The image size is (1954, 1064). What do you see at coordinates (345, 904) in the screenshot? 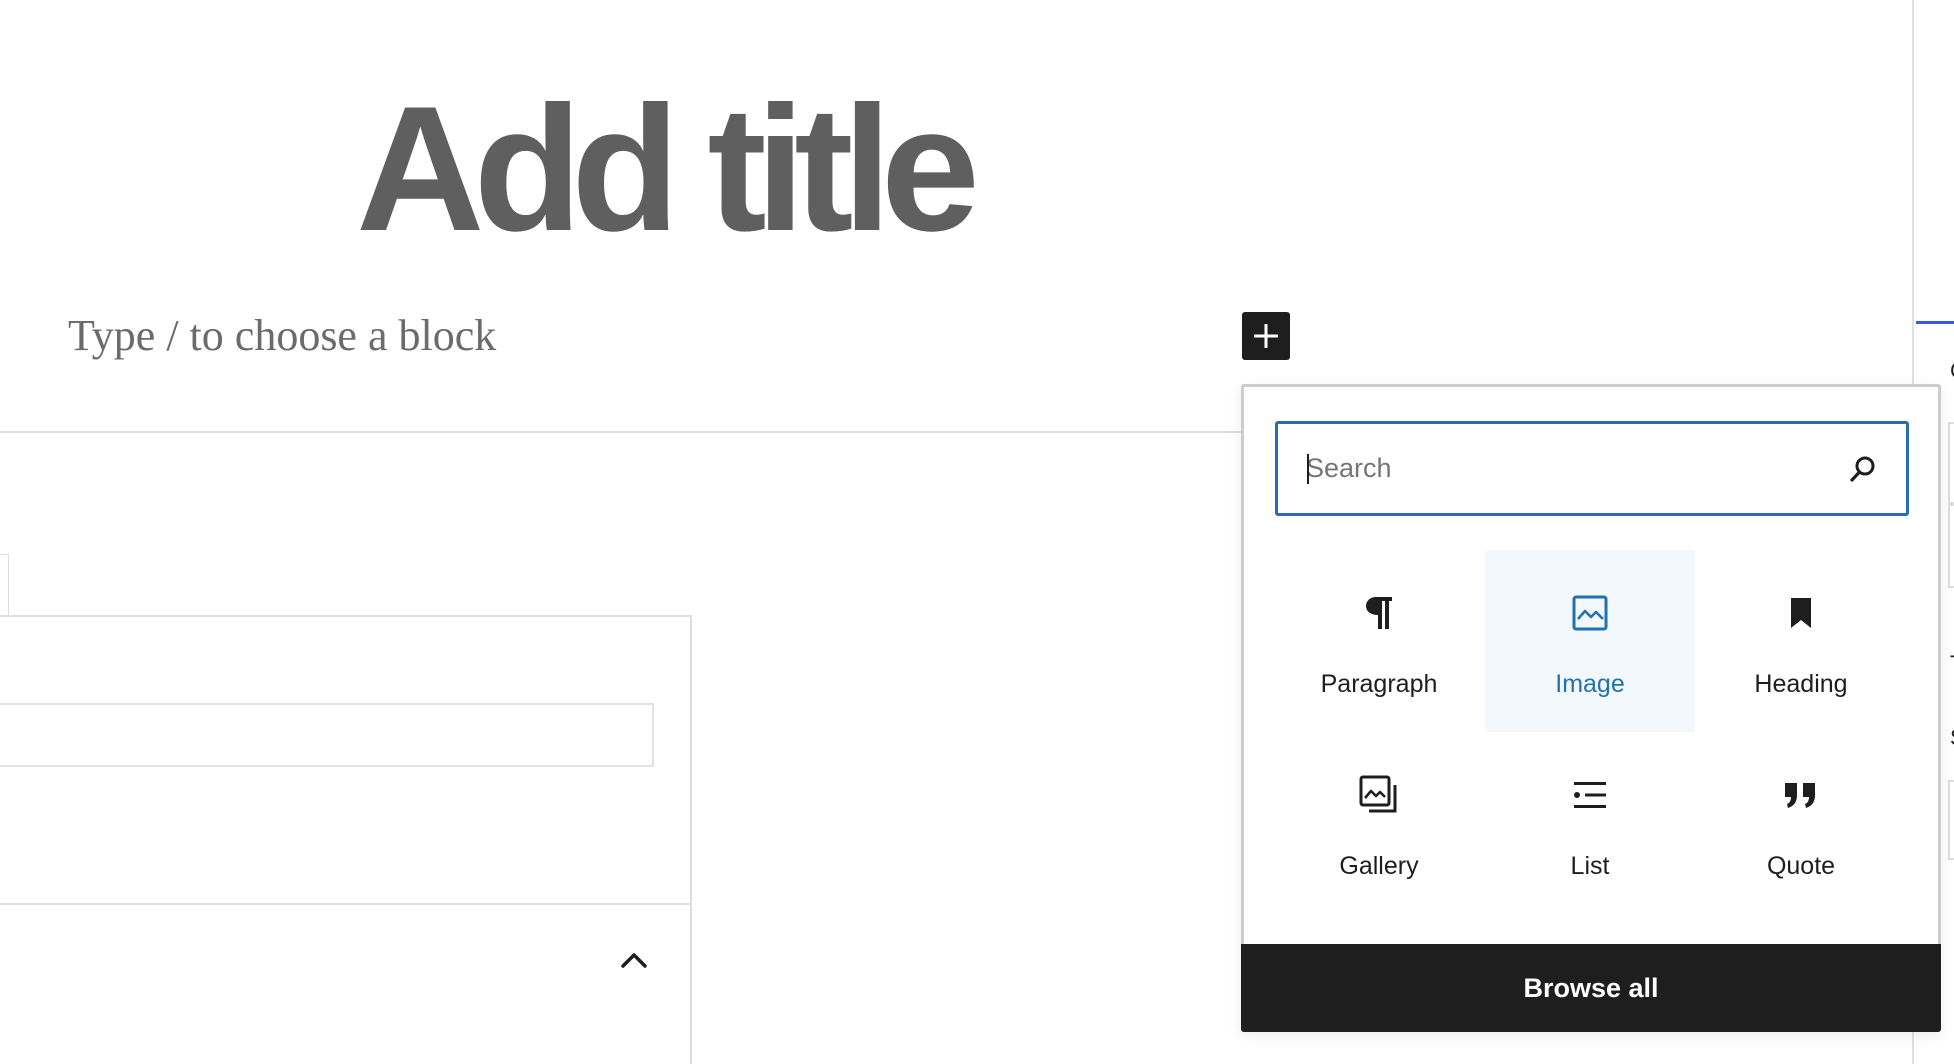
I see `meta-box-divider` at bounding box center [345, 904].